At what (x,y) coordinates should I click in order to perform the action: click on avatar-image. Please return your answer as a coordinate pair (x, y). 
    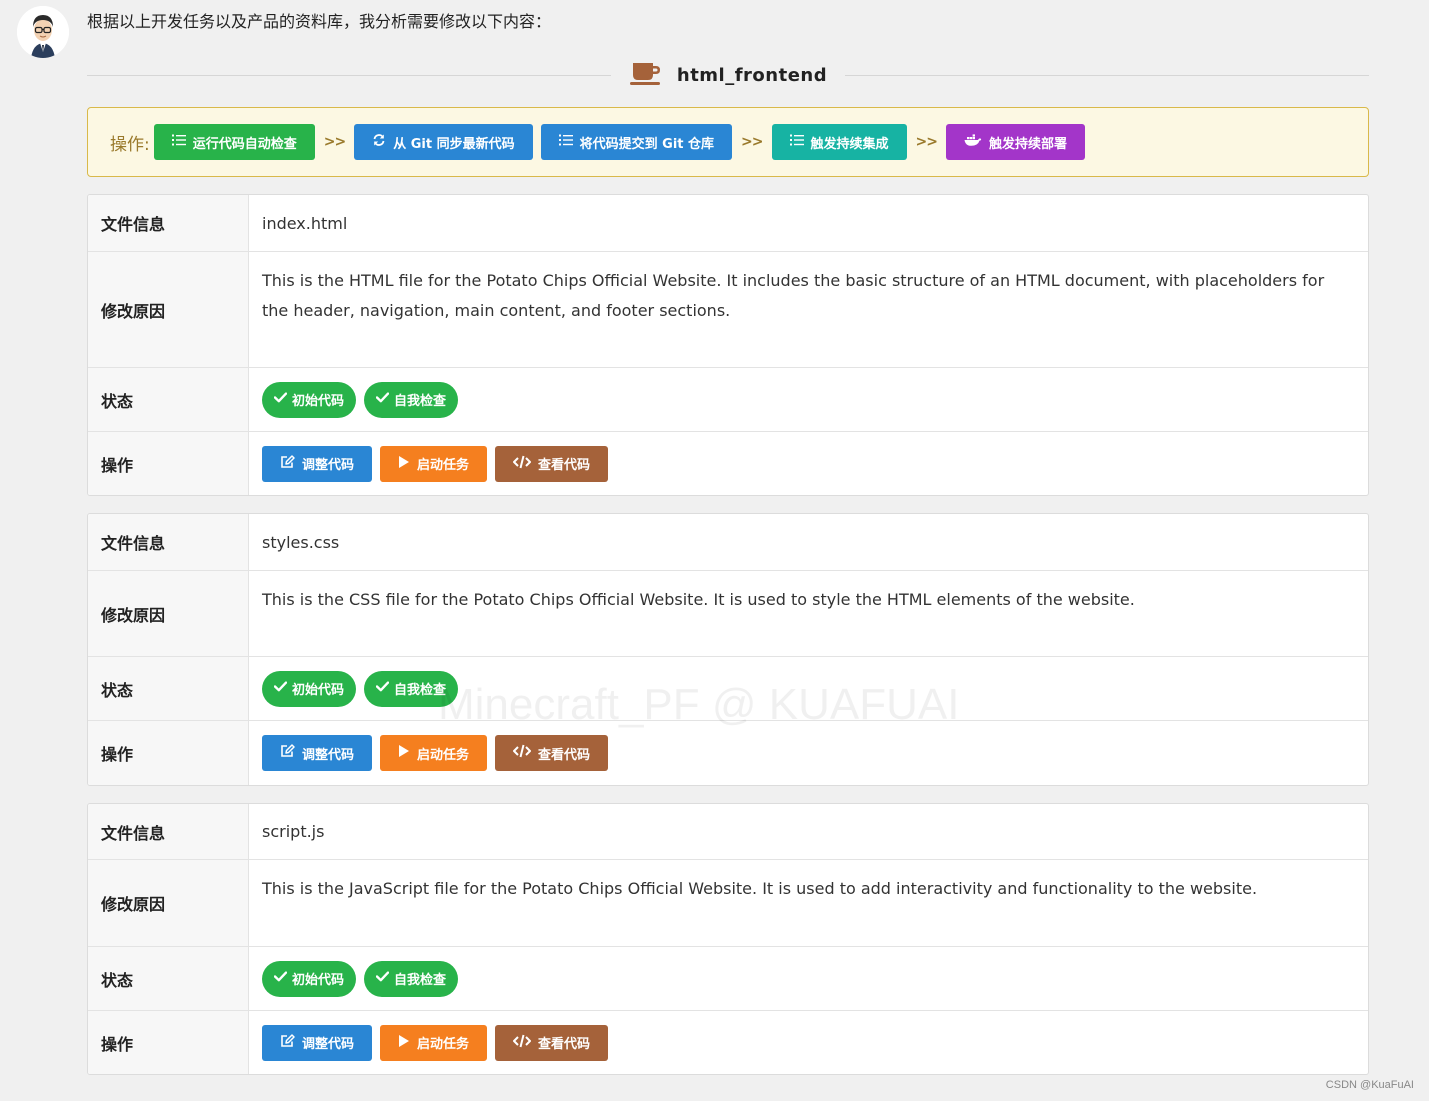
    Looking at the image, I should click on (43, 32).